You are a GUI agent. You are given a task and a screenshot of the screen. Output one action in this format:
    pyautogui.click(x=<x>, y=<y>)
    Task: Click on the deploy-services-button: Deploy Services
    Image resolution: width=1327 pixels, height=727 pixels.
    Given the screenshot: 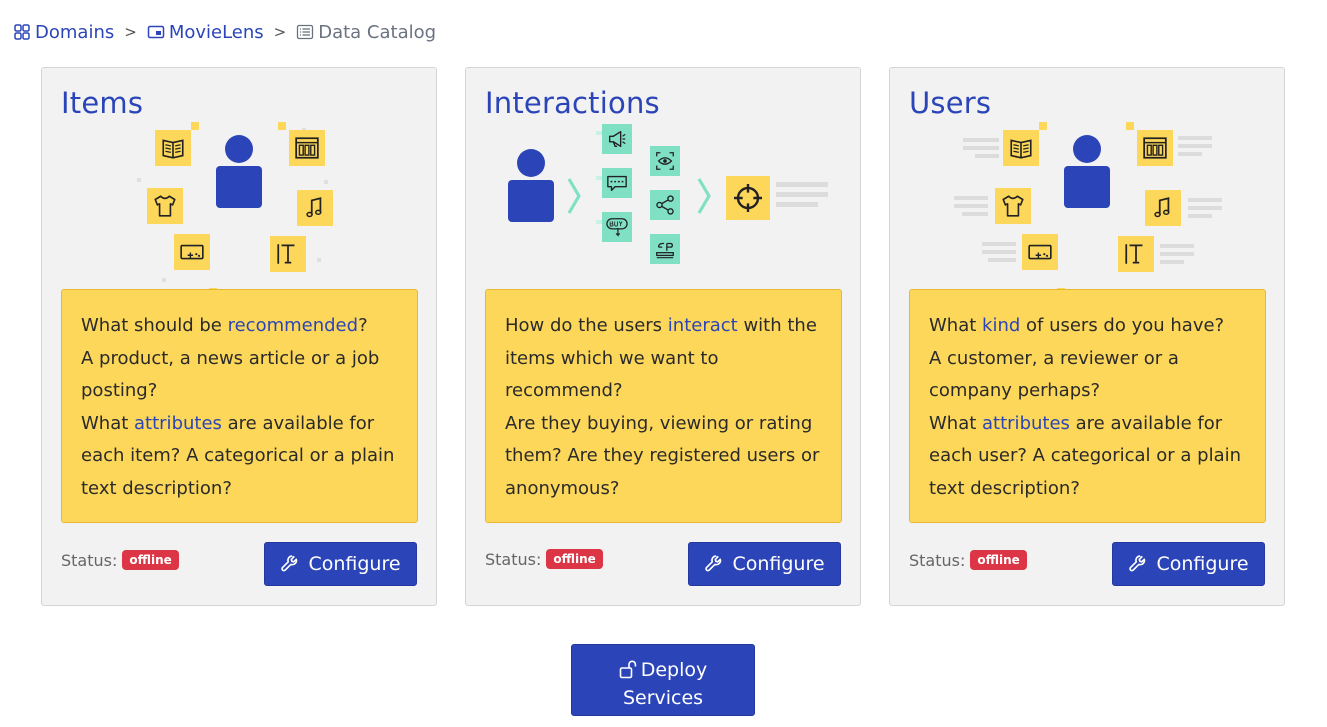 What is the action you would take?
    pyautogui.click(x=663, y=680)
    